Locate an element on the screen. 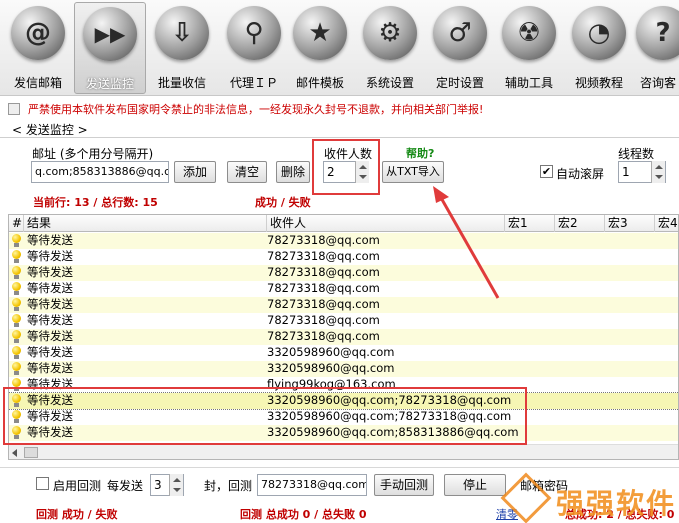 This screenshot has width=679, height=523. enable-reply-test-label: 启用回测 is located at coordinates (77, 486).